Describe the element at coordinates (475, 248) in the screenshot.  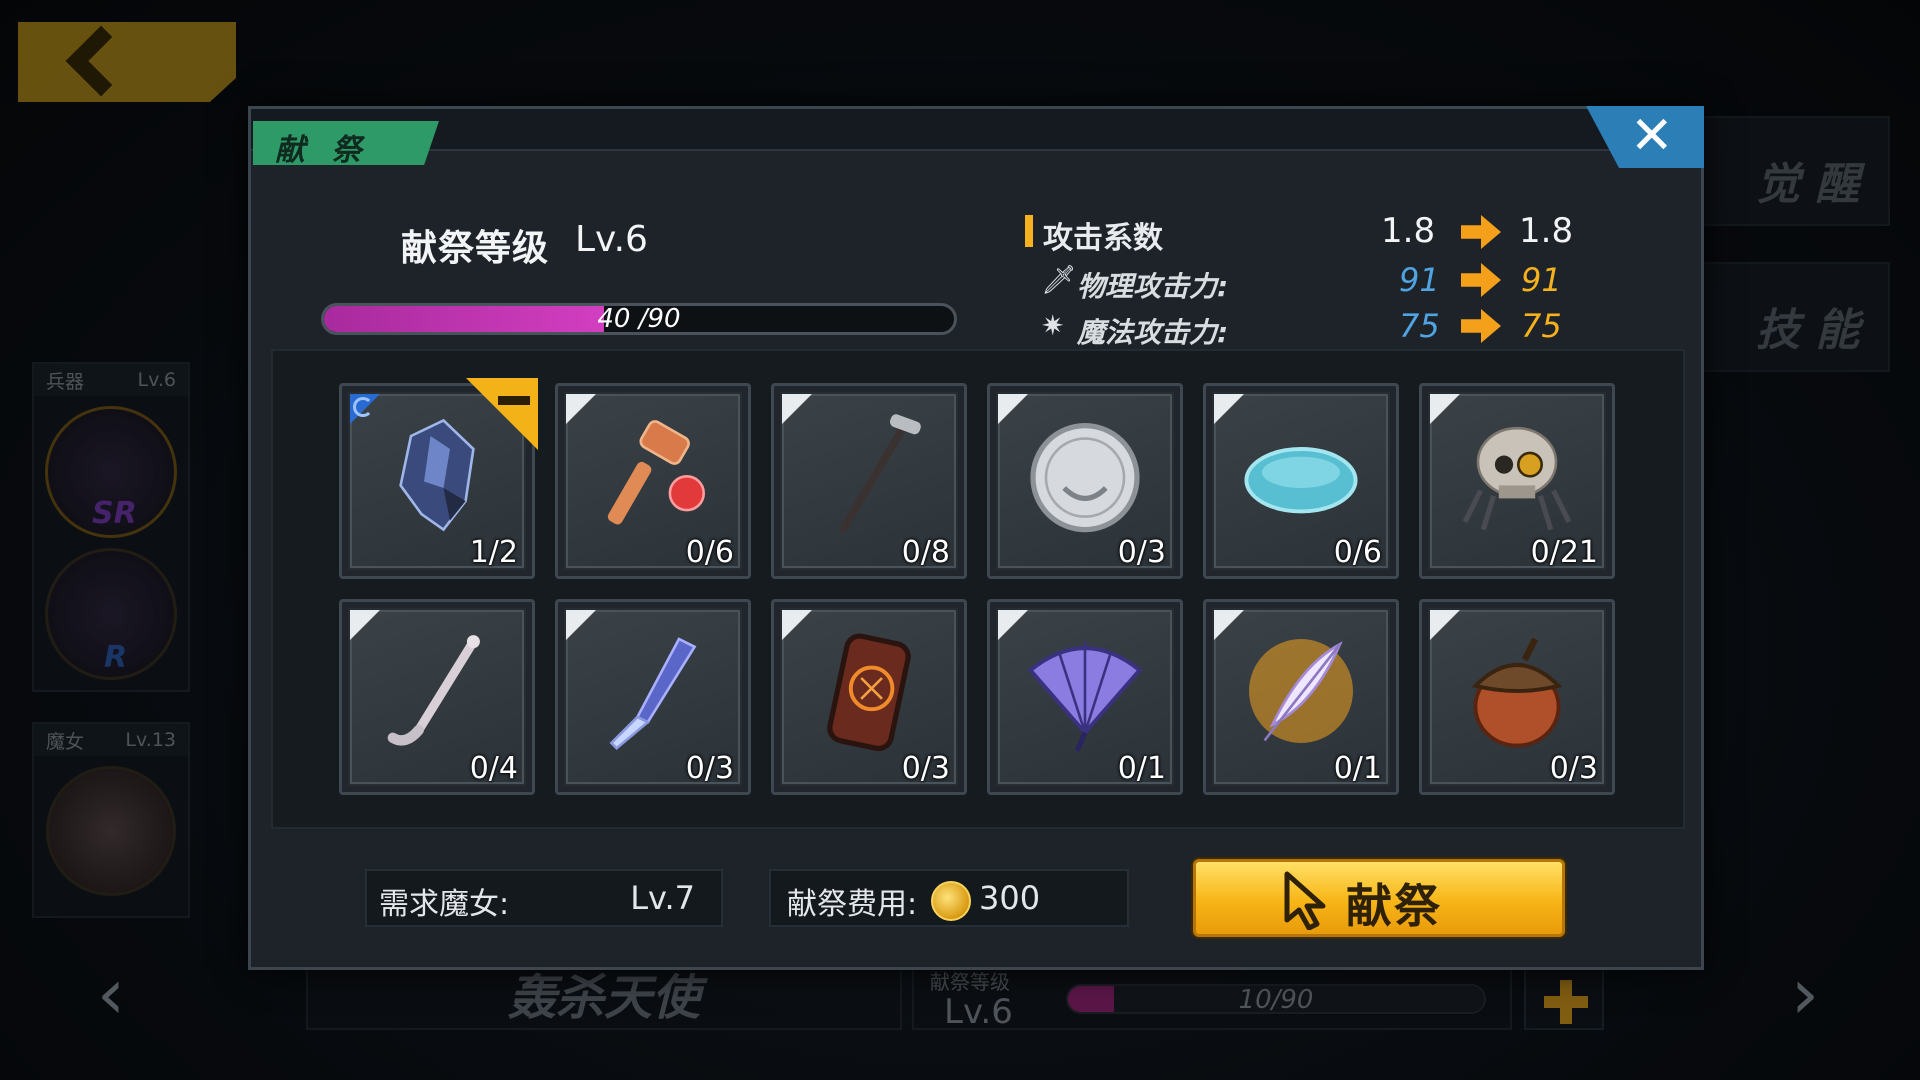
I see `sacrifice-level-label: 献祭等级` at that location.